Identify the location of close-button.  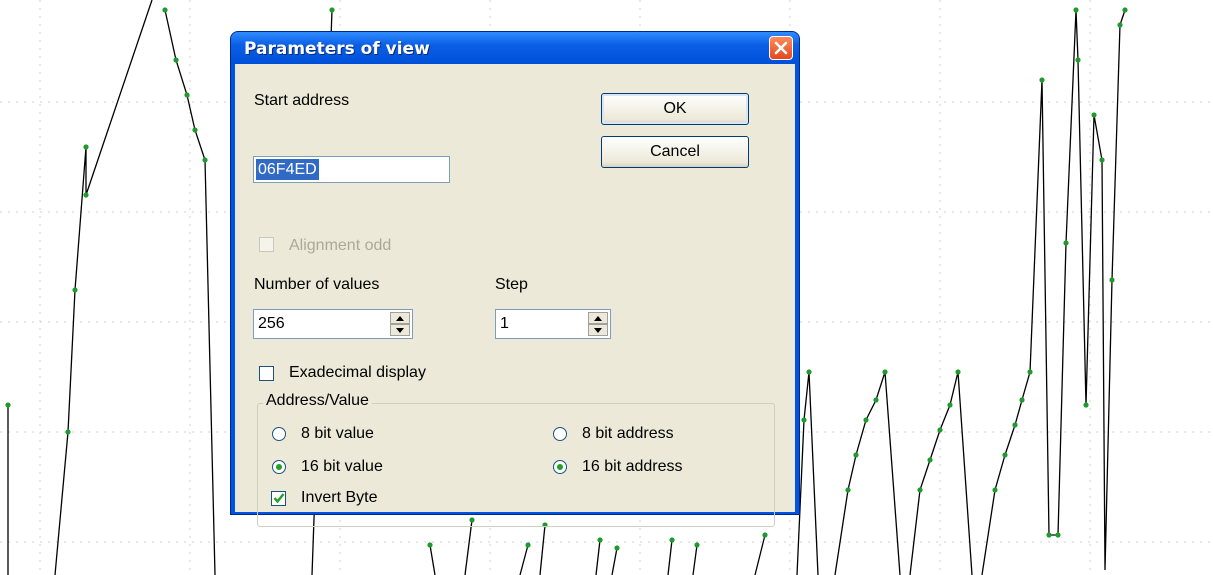
(781, 48).